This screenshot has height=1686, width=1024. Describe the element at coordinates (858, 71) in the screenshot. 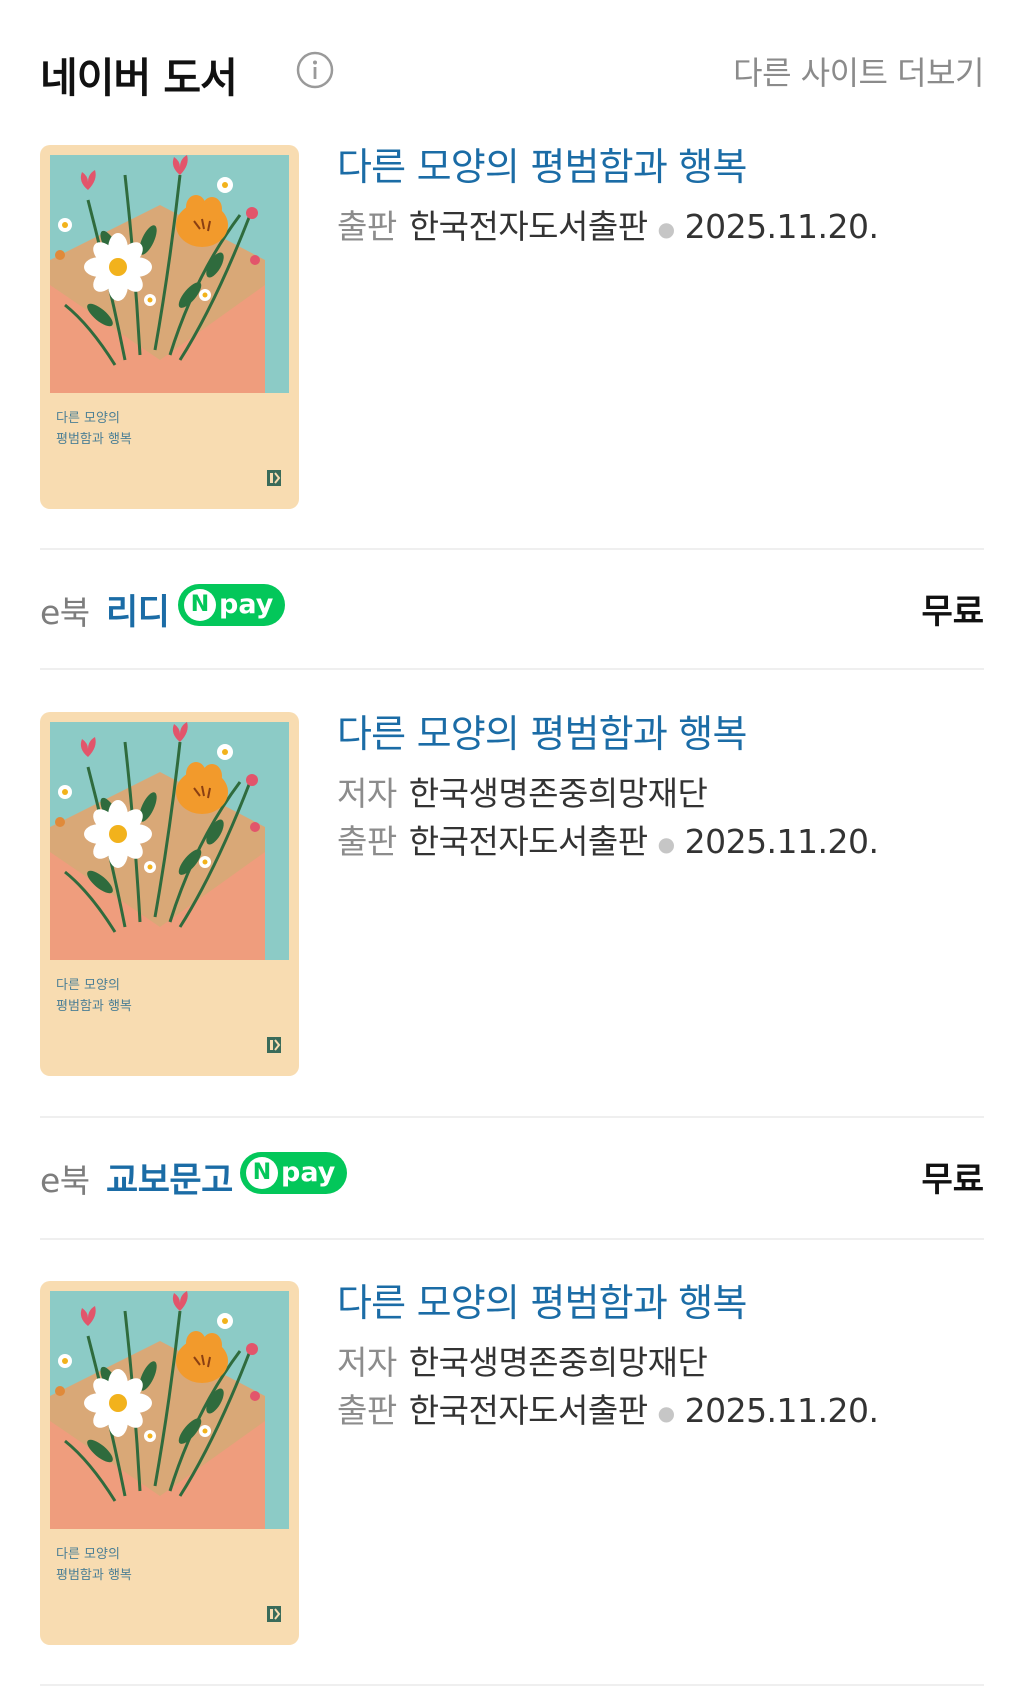

I see `more-sites-link: 다른 사이트 더보기` at that location.